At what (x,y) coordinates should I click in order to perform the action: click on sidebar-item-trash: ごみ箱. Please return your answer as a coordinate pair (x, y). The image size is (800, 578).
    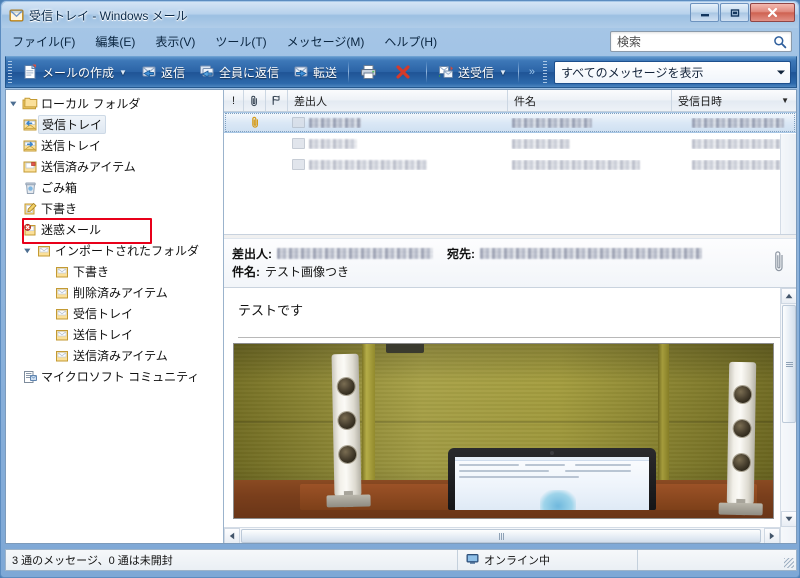
    Looking at the image, I should click on (114, 187).